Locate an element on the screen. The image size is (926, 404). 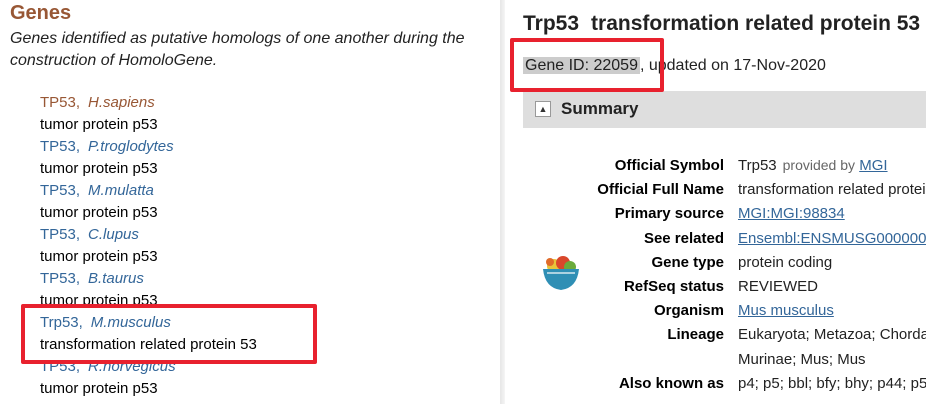
ensembl-link: Ensembl:ENSMUSG00000059552 is located at coordinates (832, 238).